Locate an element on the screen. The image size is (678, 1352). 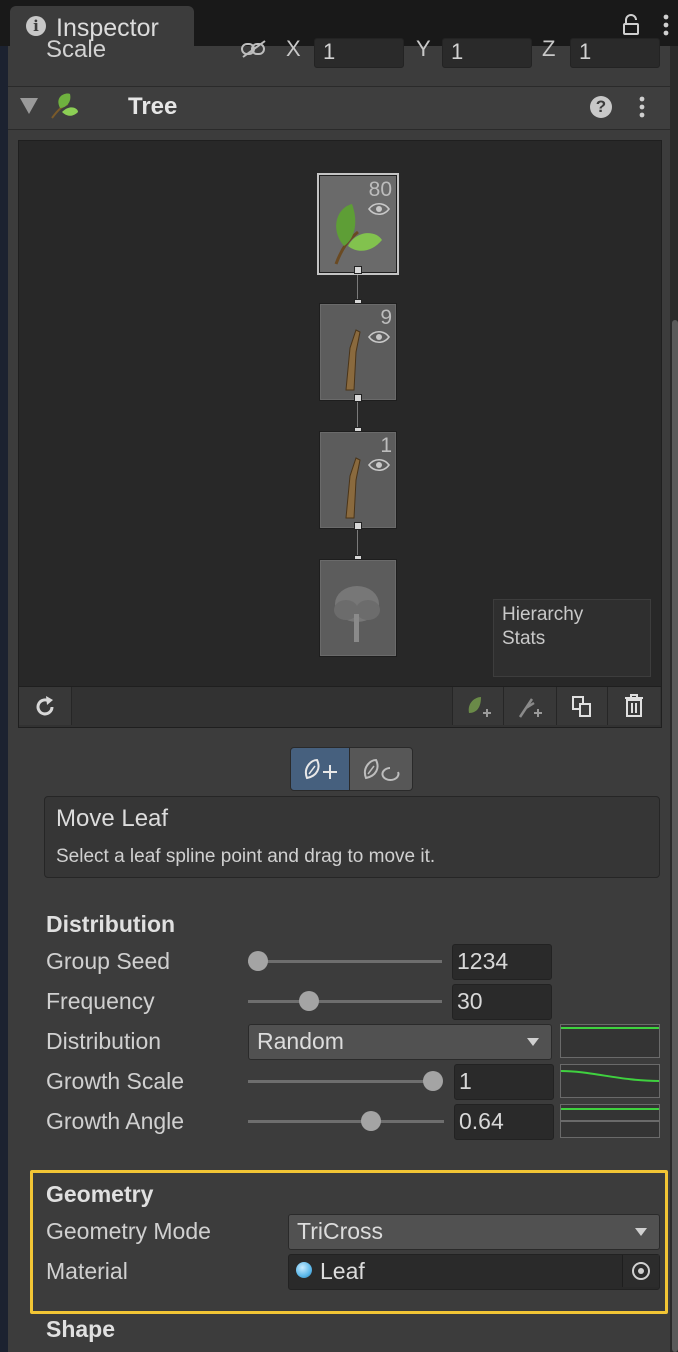
rotate-leaf-mode-button is located at coordinates (381, 769).